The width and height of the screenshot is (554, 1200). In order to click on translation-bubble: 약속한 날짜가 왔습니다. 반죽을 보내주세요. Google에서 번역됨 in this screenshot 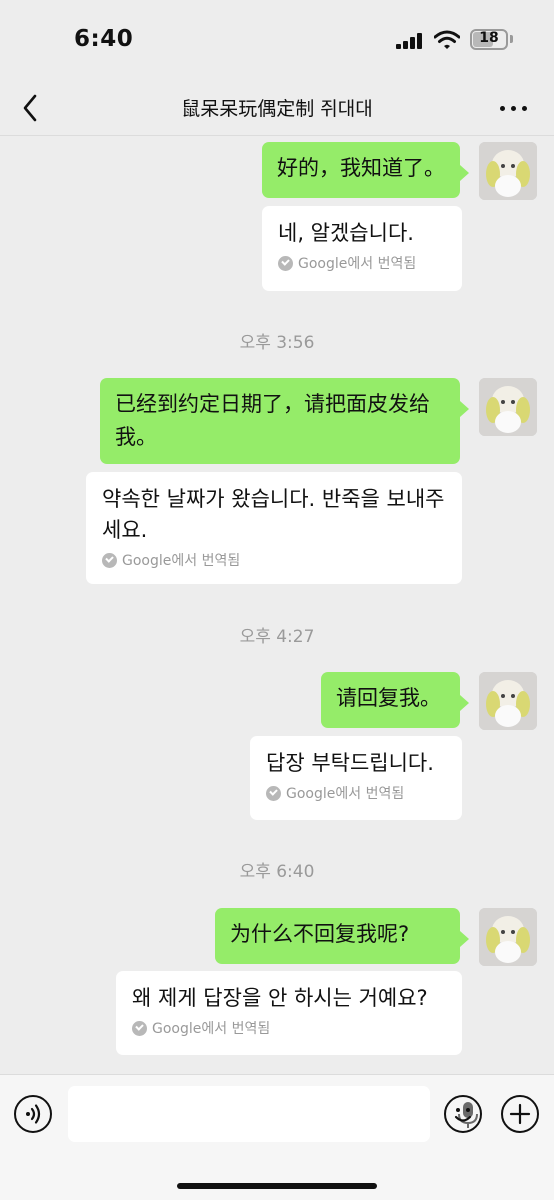, I will do `click(274, 528)`.